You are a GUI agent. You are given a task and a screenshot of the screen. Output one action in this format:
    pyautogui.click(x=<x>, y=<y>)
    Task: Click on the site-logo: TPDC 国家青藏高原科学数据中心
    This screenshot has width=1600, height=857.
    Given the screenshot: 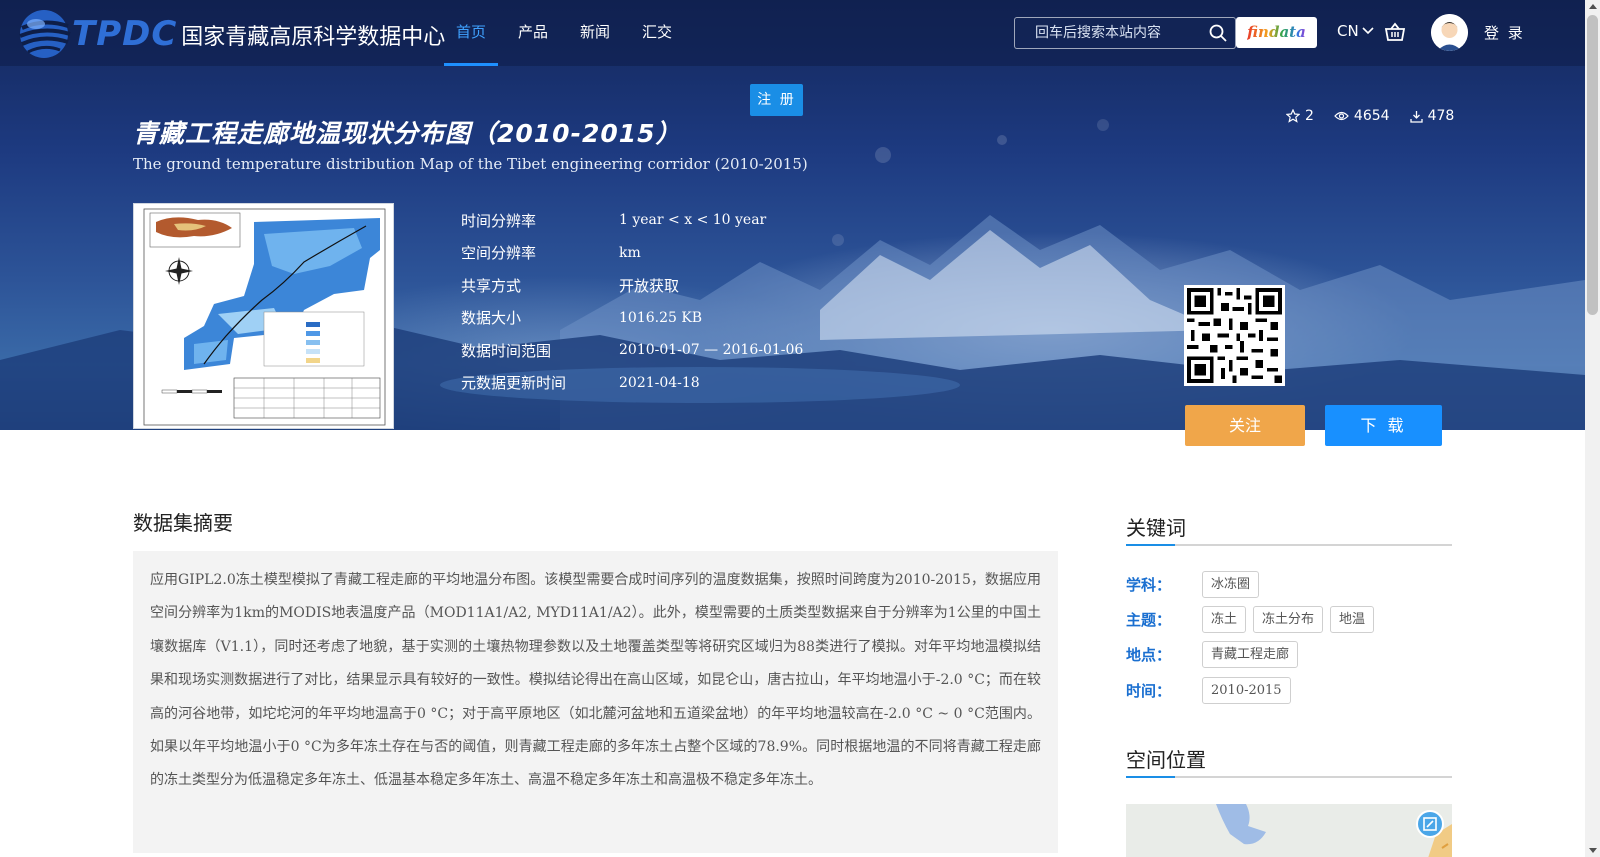 What is the action you would take?
    pyautogui.click(x=229, y=33)
    